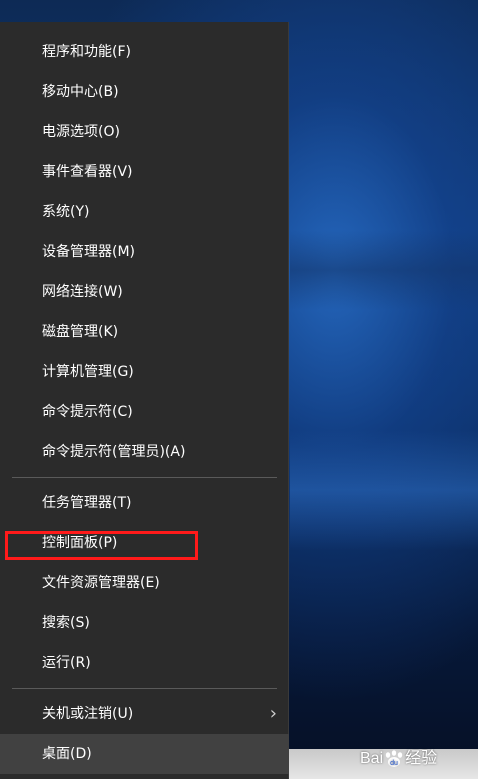 The image size is (478, 779). I want to click on menu-item-power-options: 电源选项(O), so click(144, 132).